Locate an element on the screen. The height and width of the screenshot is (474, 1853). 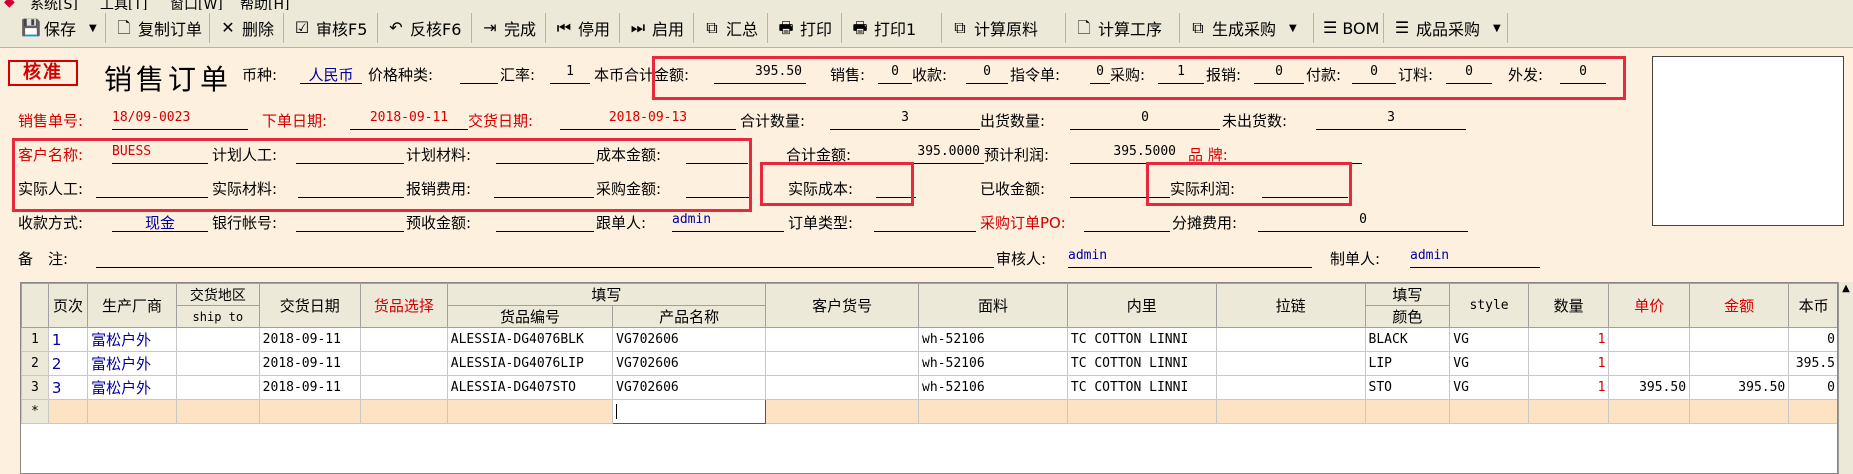
cell-zipper is located at coordinates (1290, 339).